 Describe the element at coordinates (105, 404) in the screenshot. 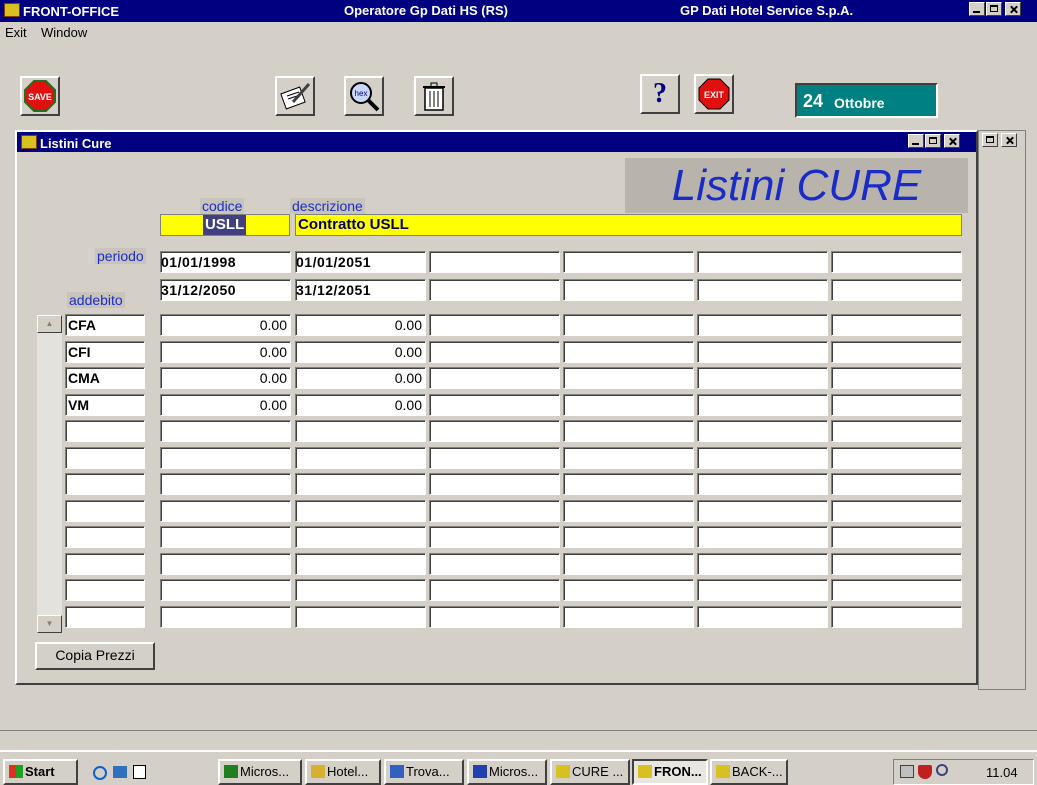

I see `addebito-code-field: VM` at that location.